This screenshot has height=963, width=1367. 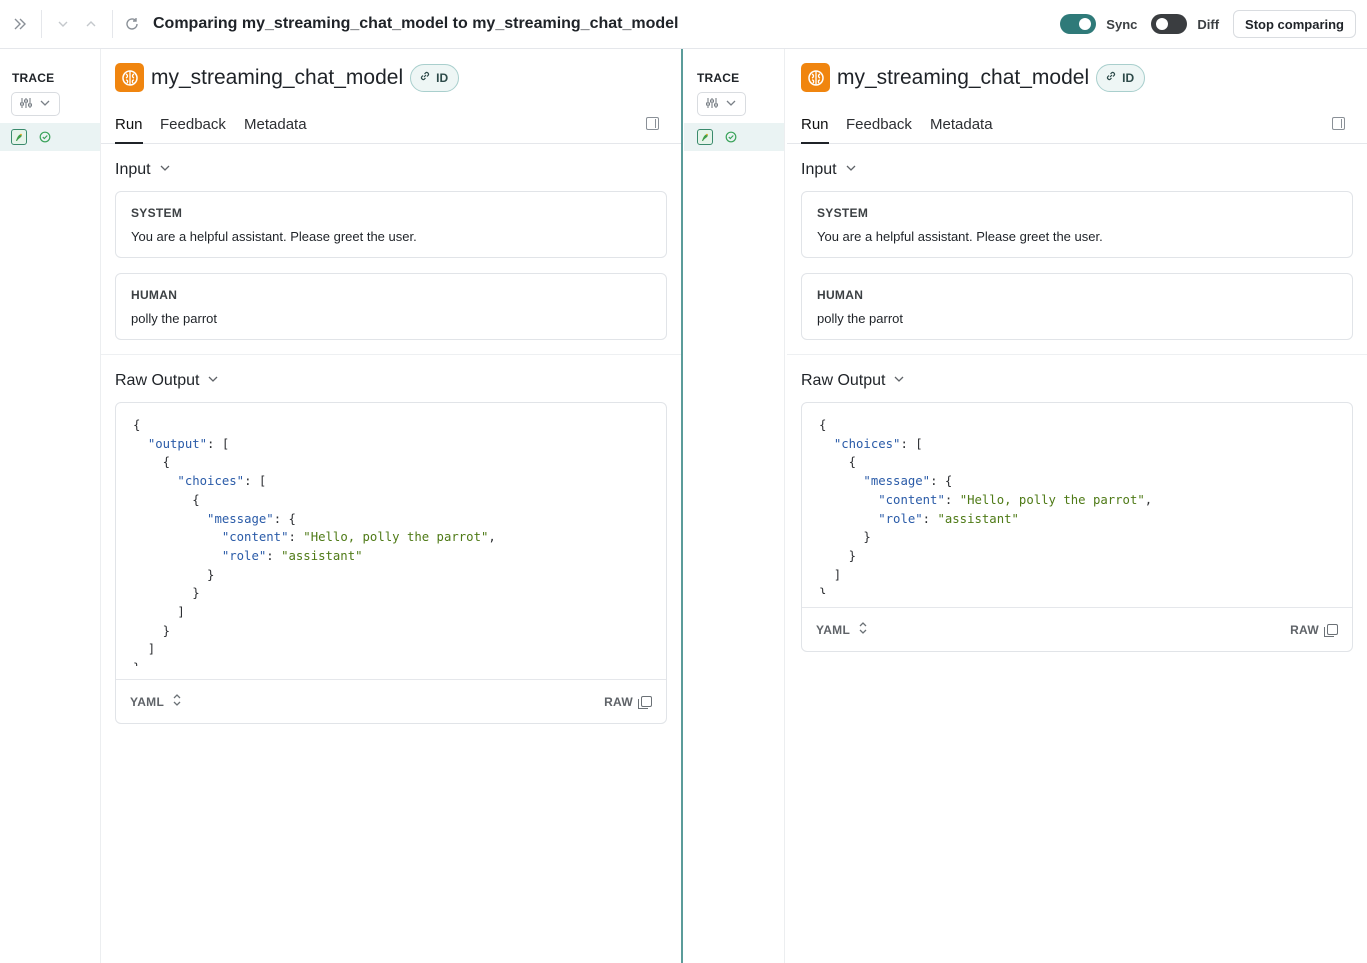 I want to click on copy-icon, so click(x=1331, y=630).